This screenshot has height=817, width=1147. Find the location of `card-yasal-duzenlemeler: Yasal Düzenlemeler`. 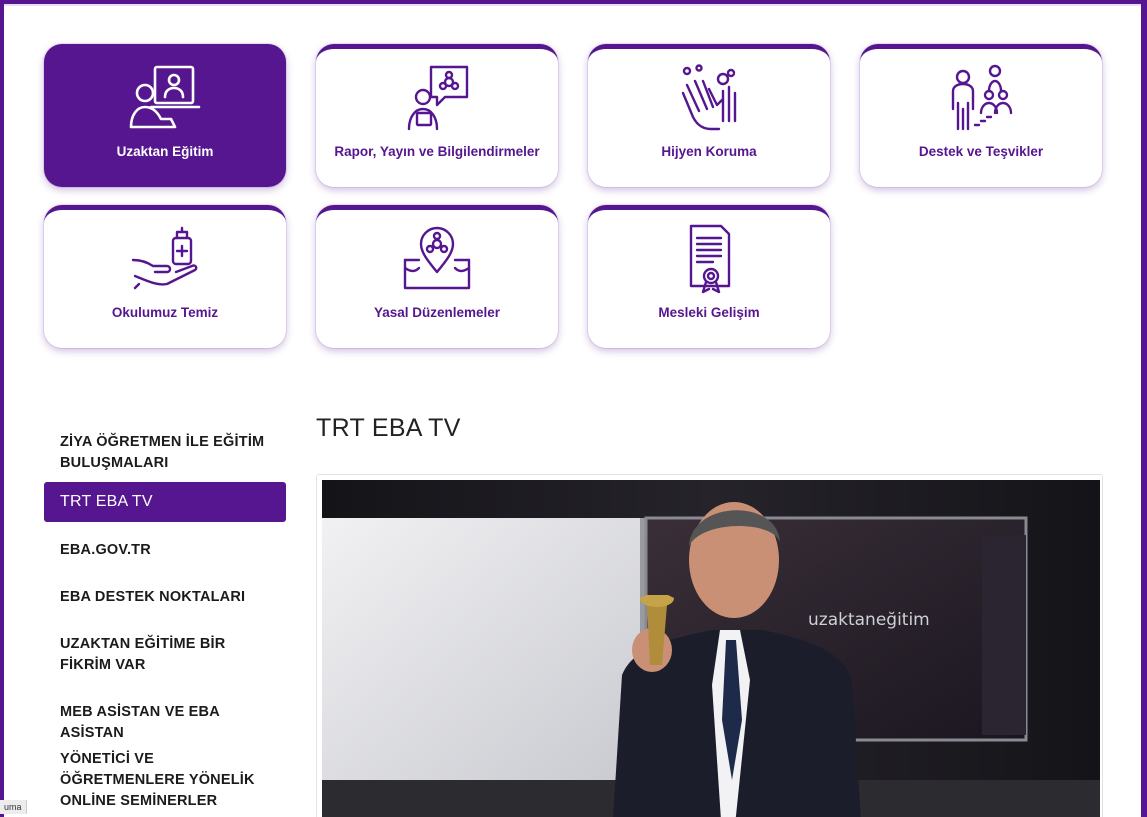

card-yasal-duzenlemeler: Yasal Düzenlemeler is located at coordinates (437, 276).